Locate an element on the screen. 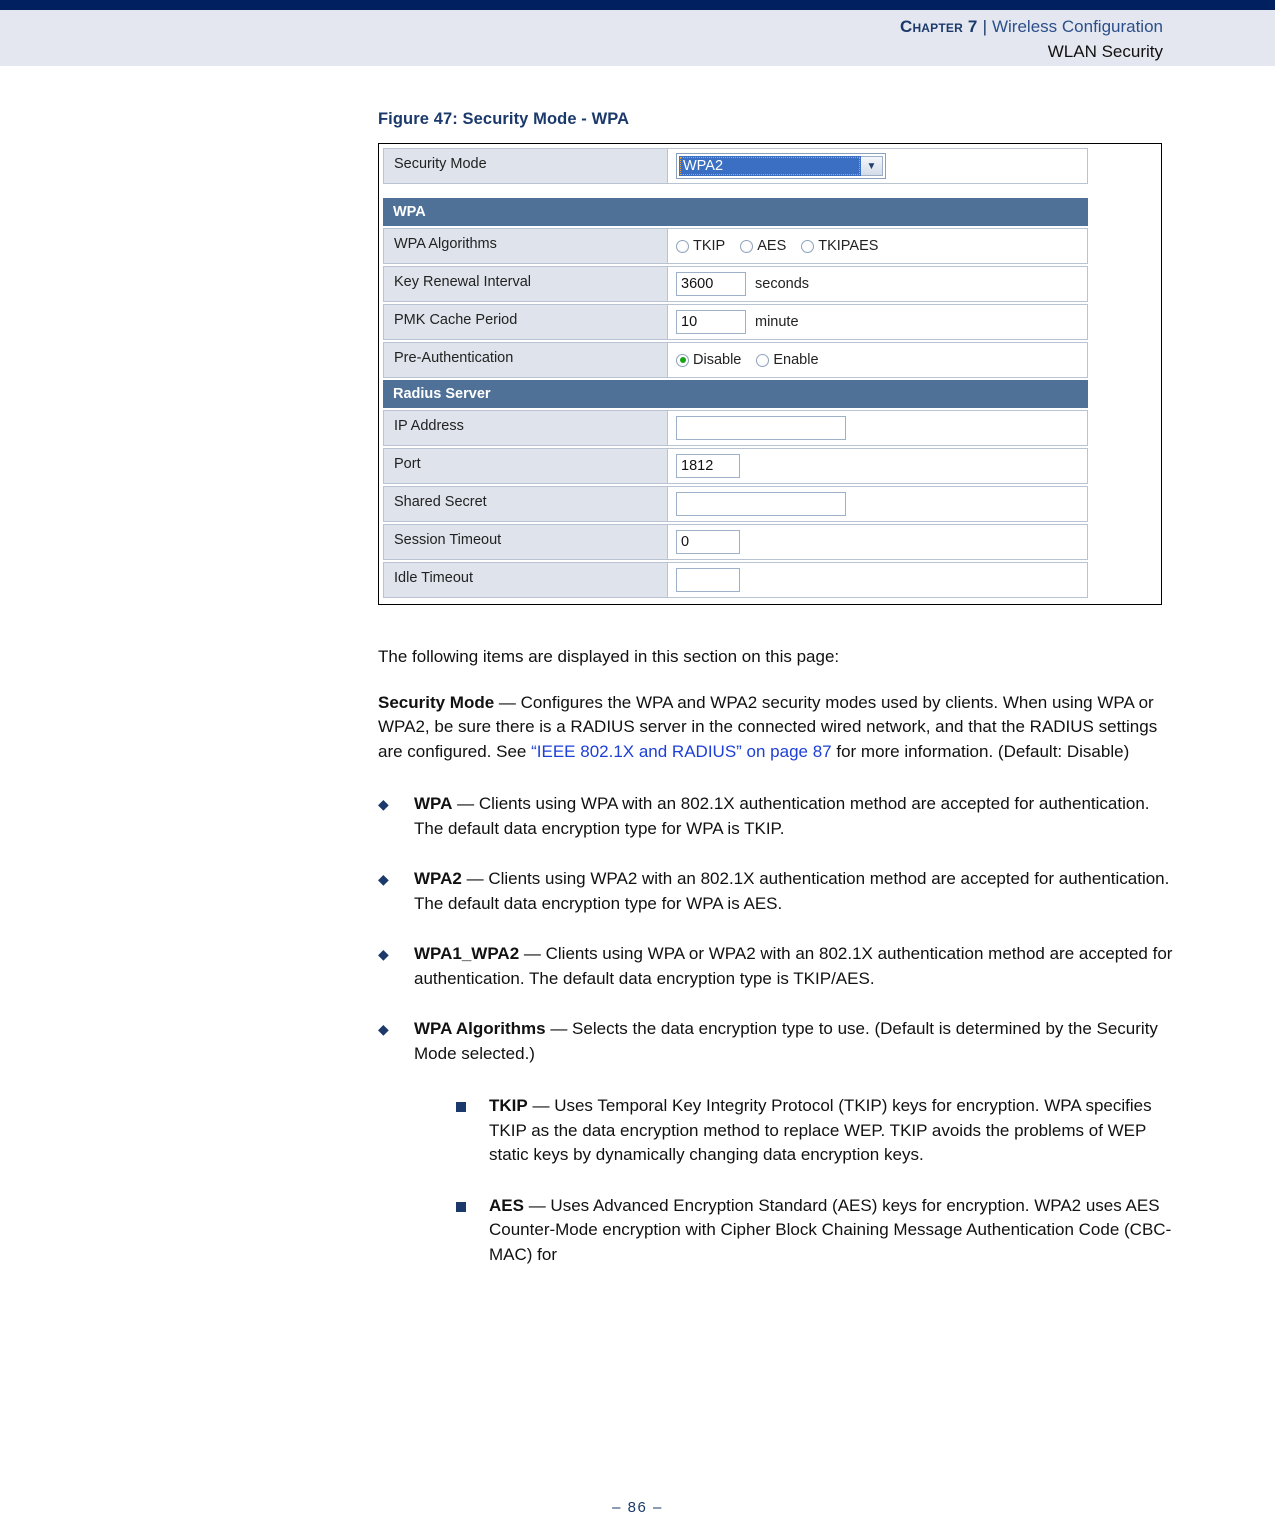 This screenshot has width=1275, height=1532. row-port: Port 1812 is located at coordinates (735, 466).